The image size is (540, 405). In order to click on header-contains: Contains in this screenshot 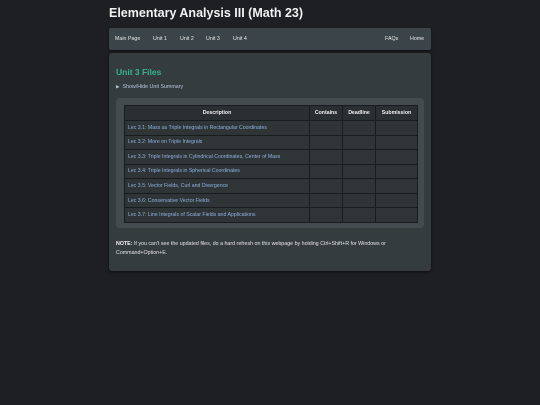, I will do `click(326, 113)`.